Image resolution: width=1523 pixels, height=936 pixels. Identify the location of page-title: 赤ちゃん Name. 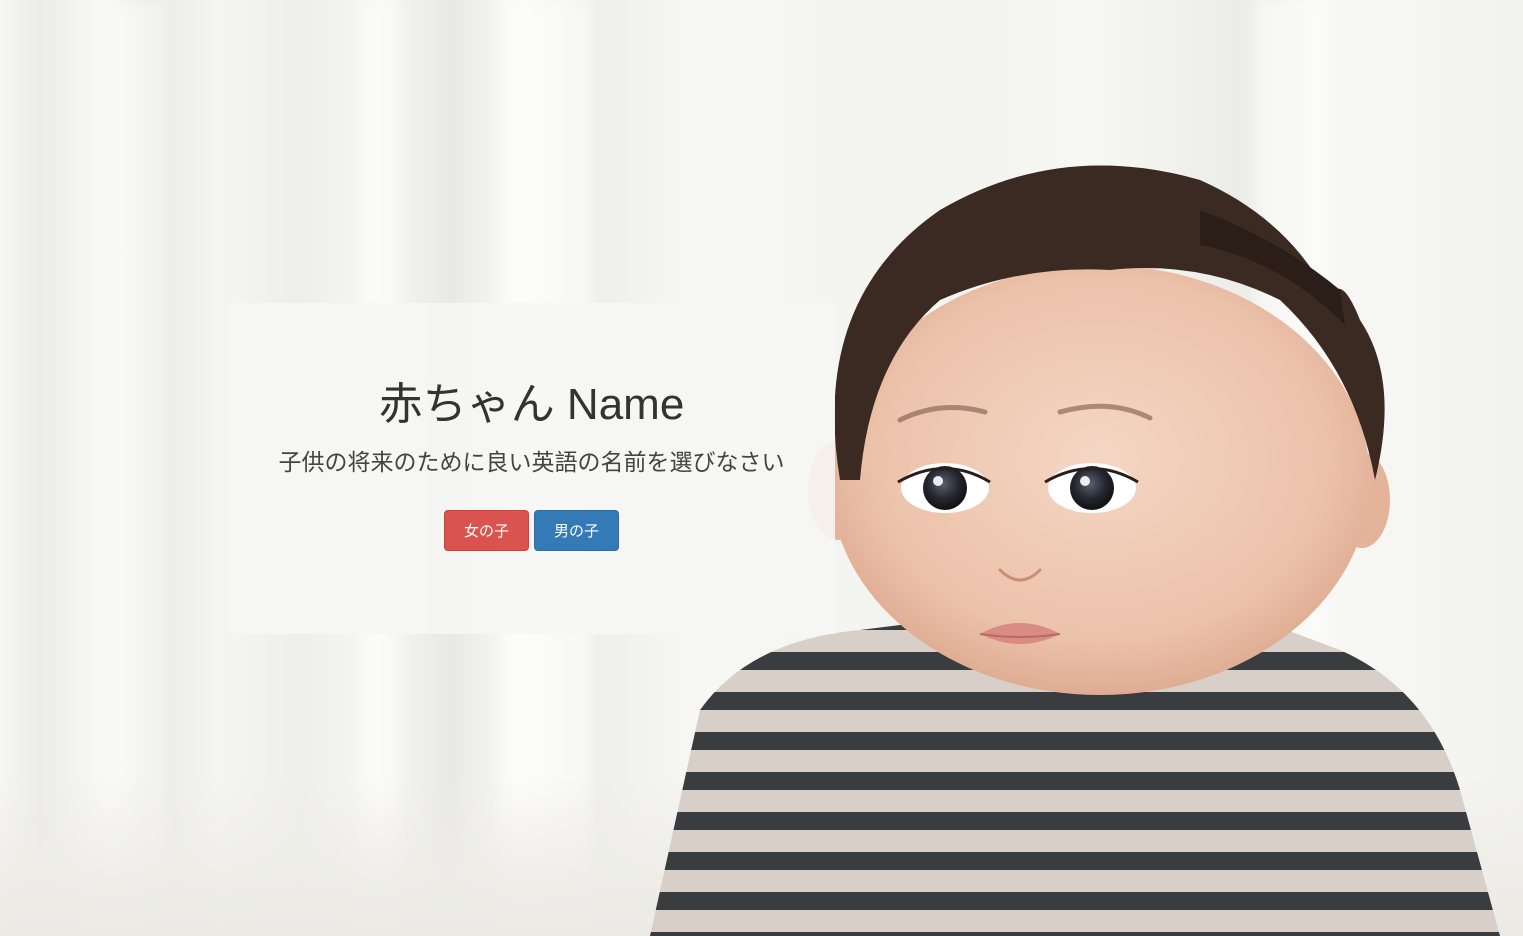
(531, 404).